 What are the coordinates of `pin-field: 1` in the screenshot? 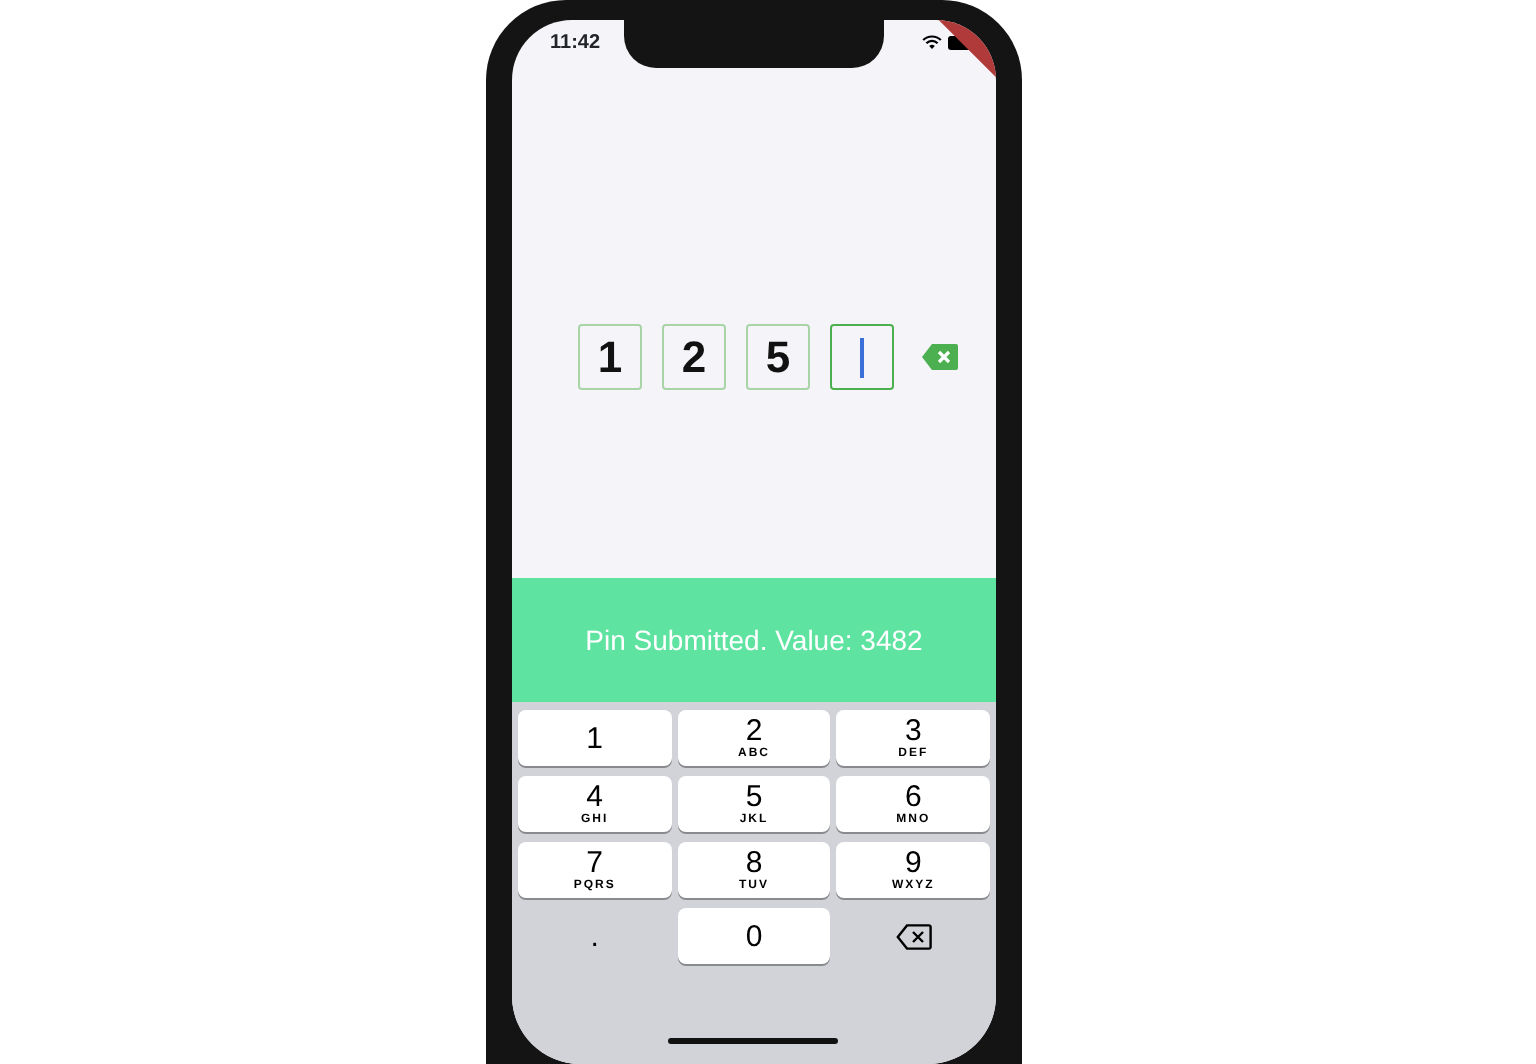 It's located at (610, 357).